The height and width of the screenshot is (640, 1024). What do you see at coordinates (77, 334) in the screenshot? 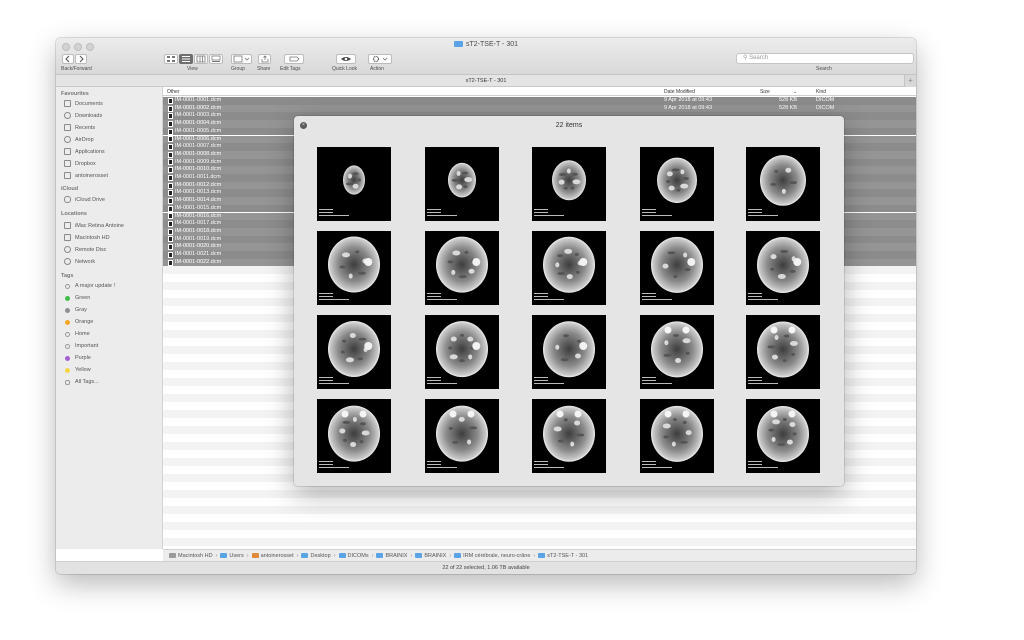
I see `sidebar-tag-home: Home` at bounding box center [77, 334].